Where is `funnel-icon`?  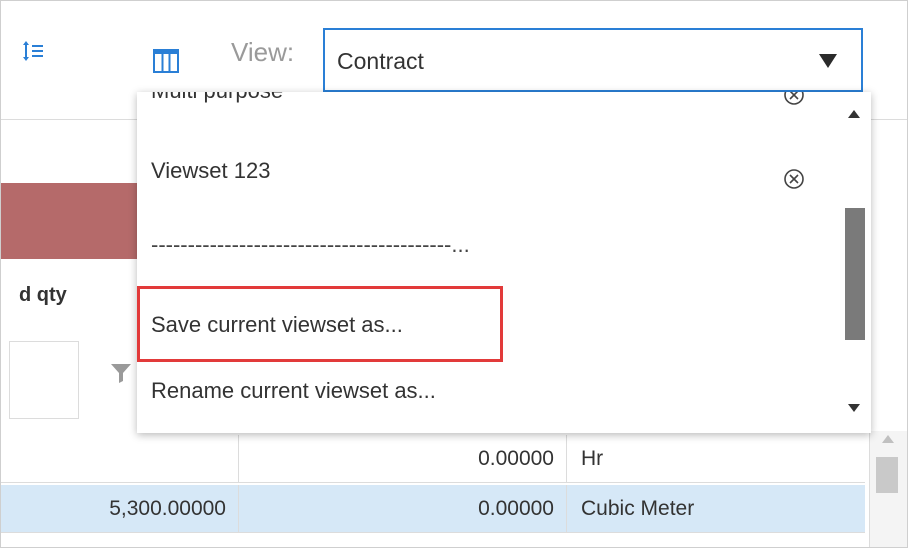 funnel-icon is located at coordinates (121, 373).